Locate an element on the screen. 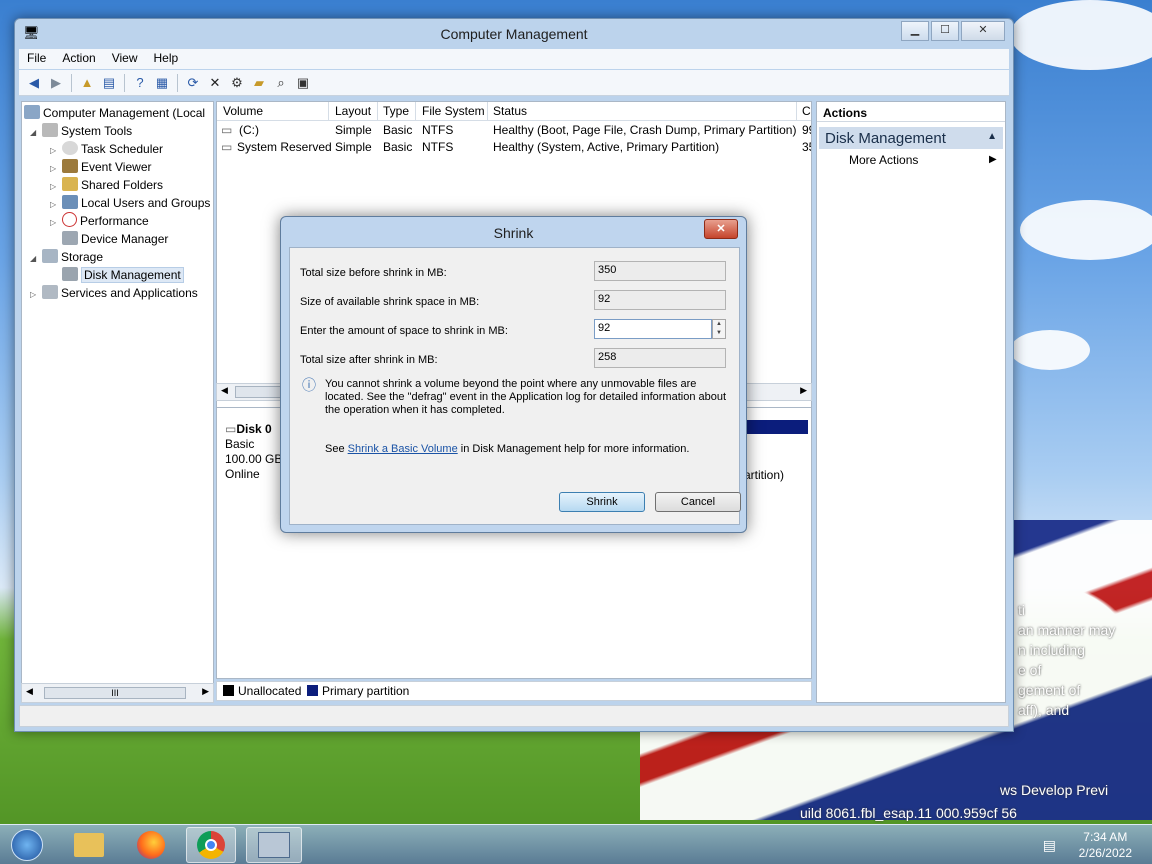 The image size is (1152, 864). cancel-button: Cancel is located at coordinates (698, 502).